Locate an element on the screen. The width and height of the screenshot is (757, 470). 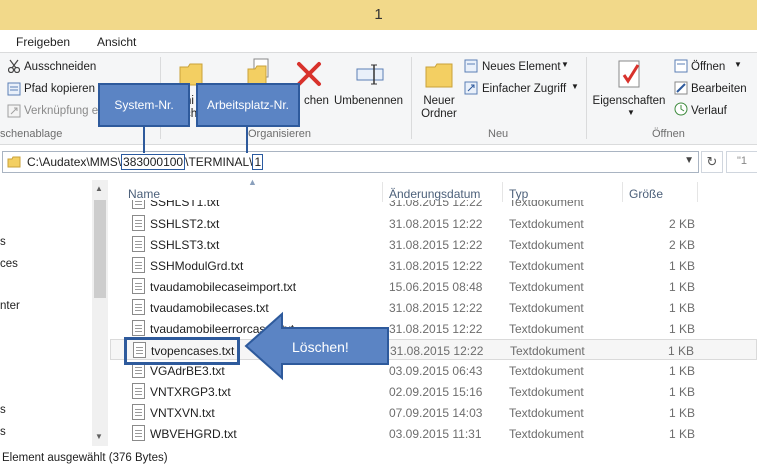
open-dropdown-icon: ▼ is located at coordinates (738, 64).